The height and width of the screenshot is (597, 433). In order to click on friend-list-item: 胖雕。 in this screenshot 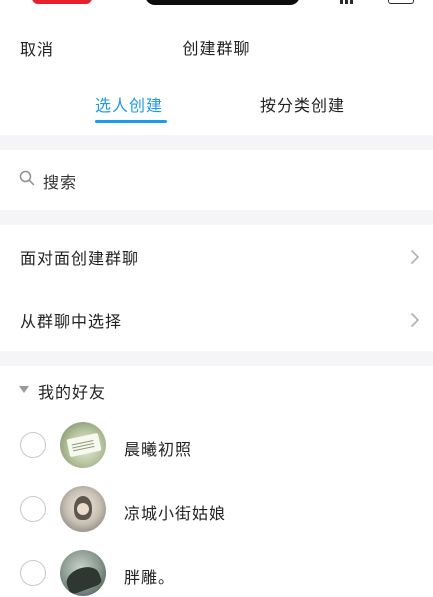, I will do `click(216, 569)`.